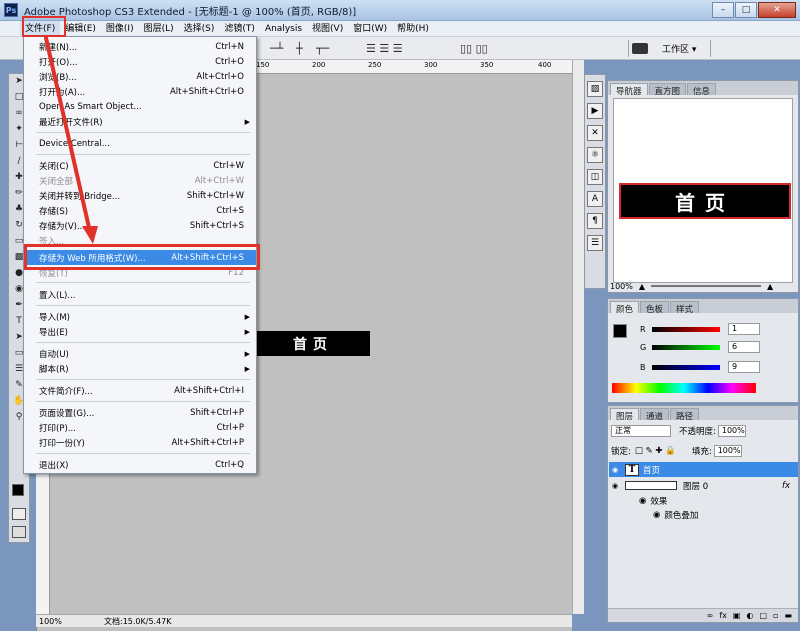 The image size is (800, 631). Describe the element at coordinates (763, 615) in the screenshot. I see `new-group-icon: □` at that location.